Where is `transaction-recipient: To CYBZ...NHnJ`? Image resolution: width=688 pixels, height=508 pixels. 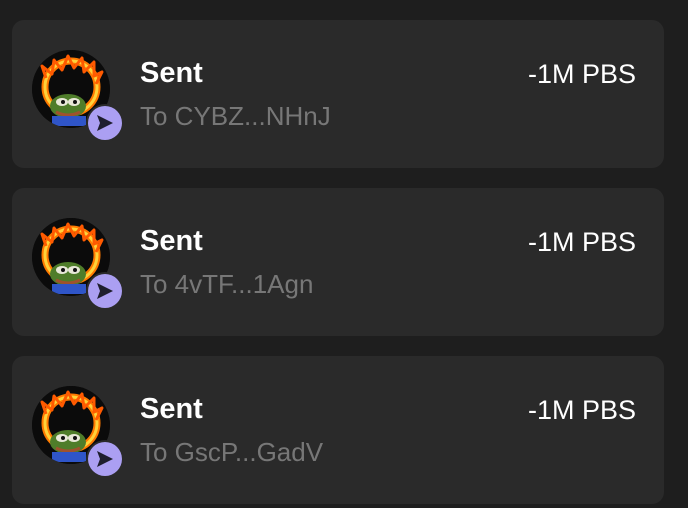 transaction-recipient: To CYBZ...NHnJ is located at coordinates (235, 116).